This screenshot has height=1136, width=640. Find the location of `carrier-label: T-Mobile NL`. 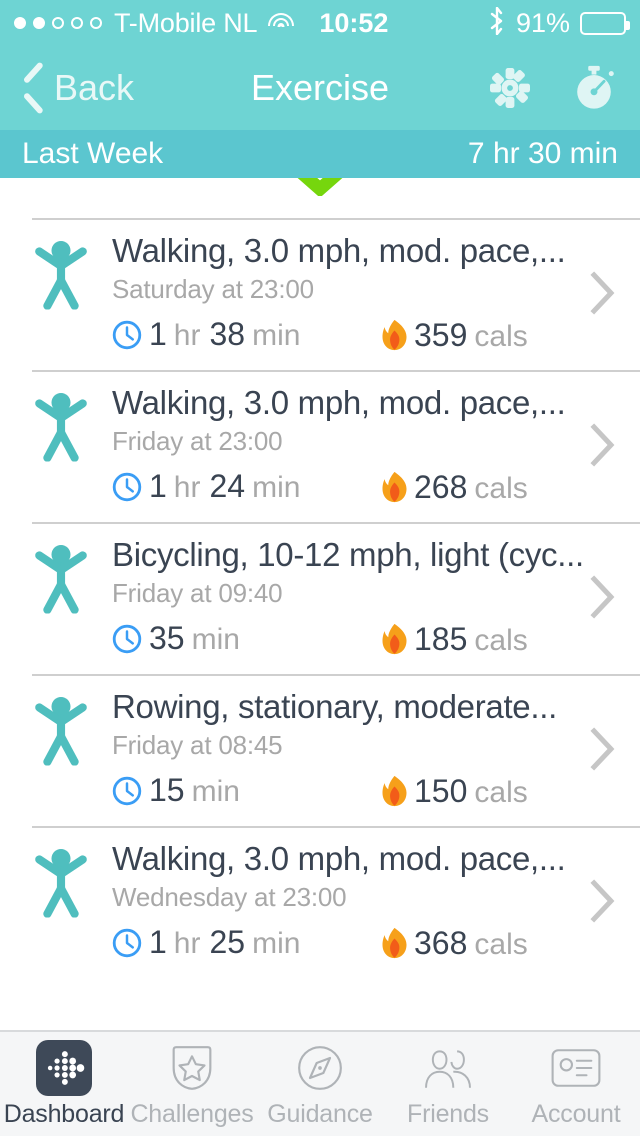

carrier-label: T-Mobile NL is located at coordinates (186, 22).